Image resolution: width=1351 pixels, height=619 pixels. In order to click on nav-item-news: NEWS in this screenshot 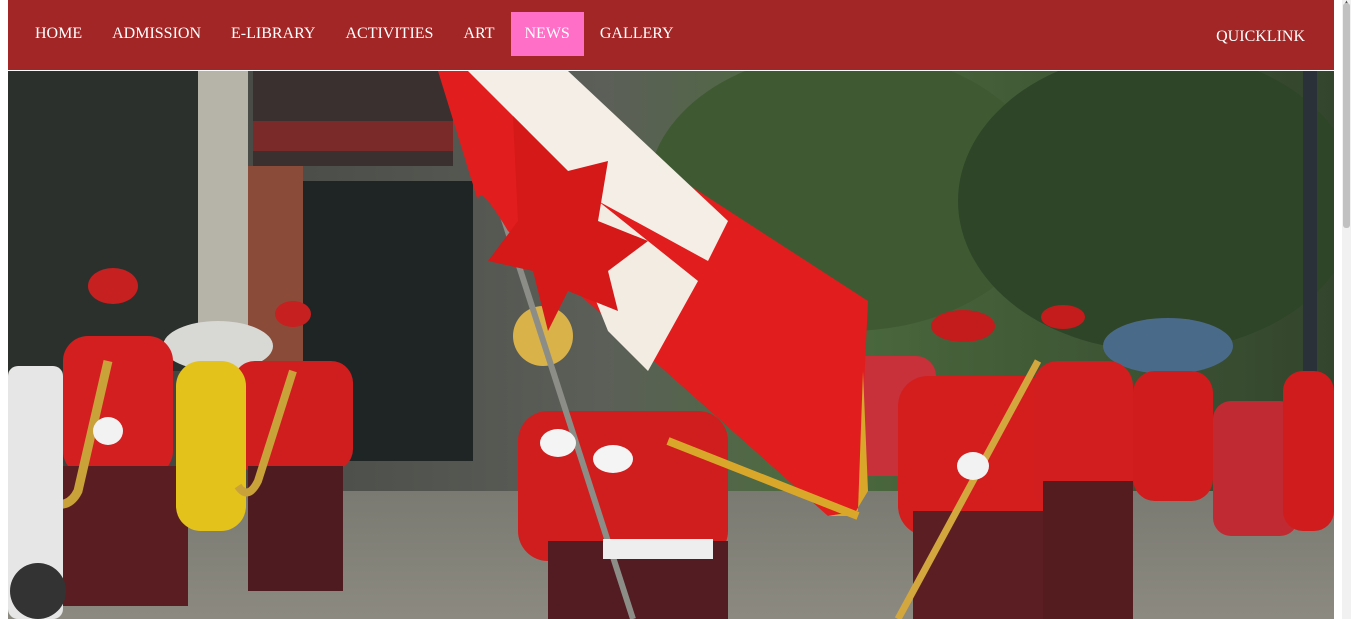, I will do `click(547, 34)`.